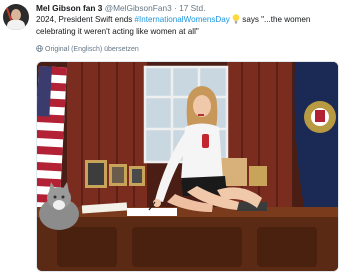 The image size is (340, 275). I want to click on globe-icon, so click(39, 48).